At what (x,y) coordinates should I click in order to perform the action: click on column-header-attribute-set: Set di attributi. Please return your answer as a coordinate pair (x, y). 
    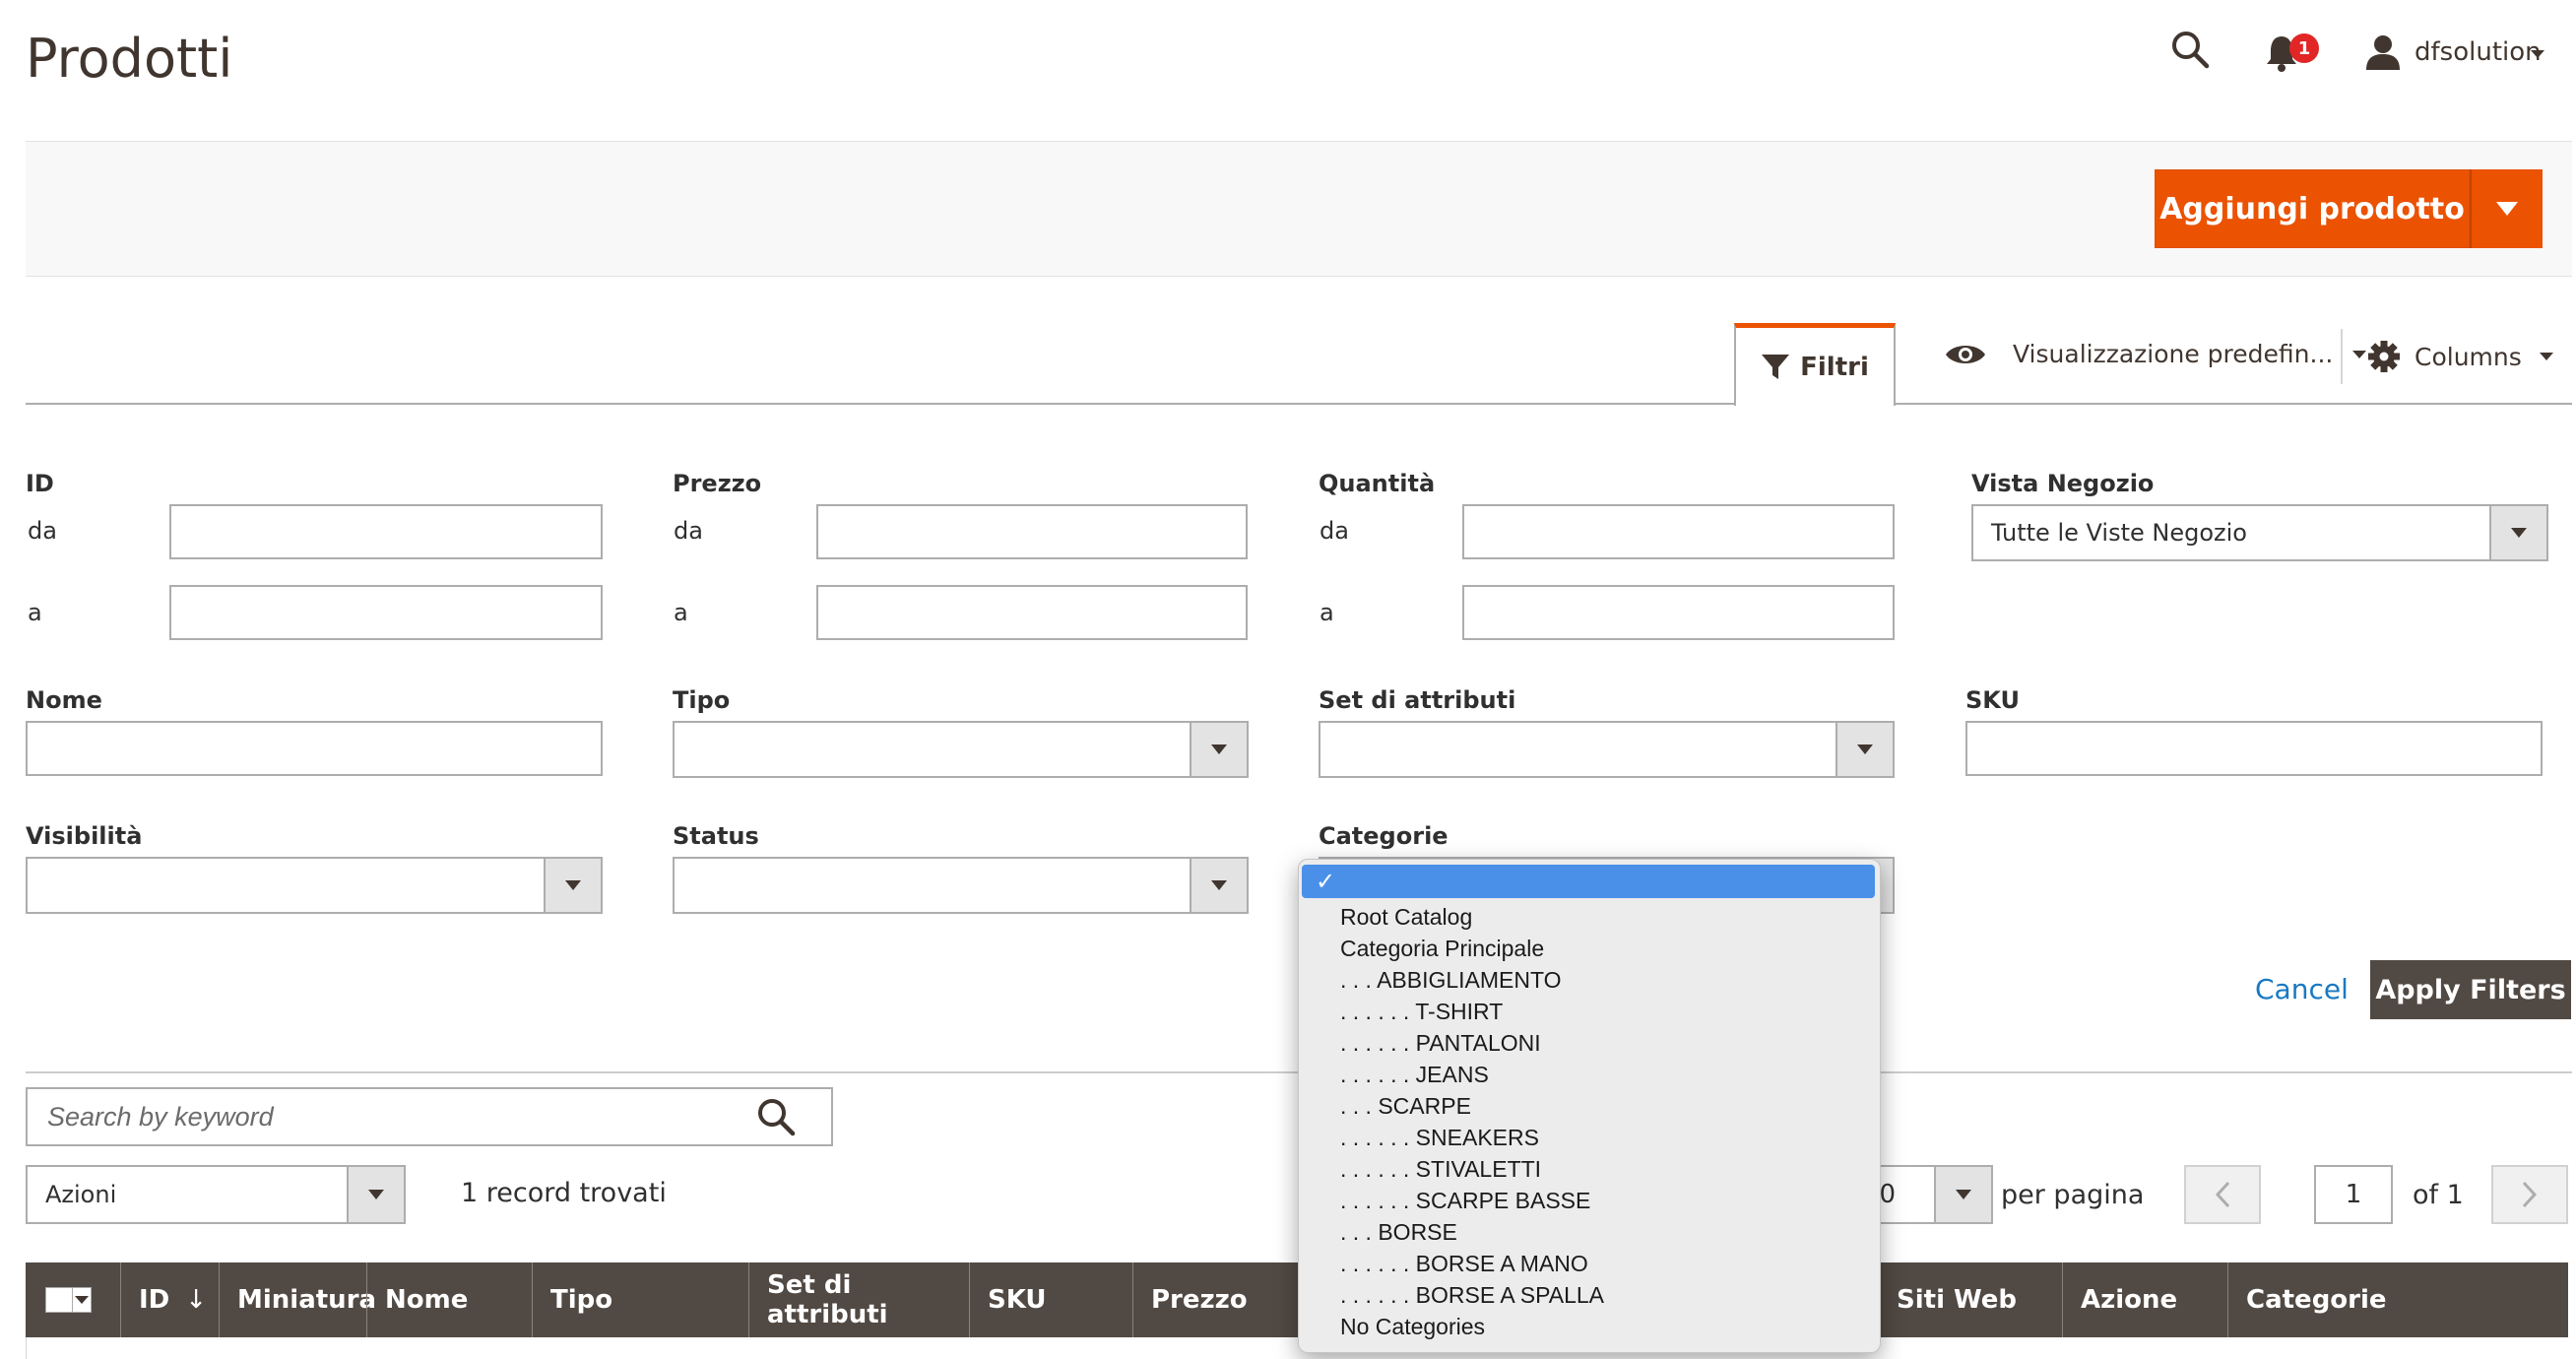
    Looking at the image, I should click on (858, 1299).